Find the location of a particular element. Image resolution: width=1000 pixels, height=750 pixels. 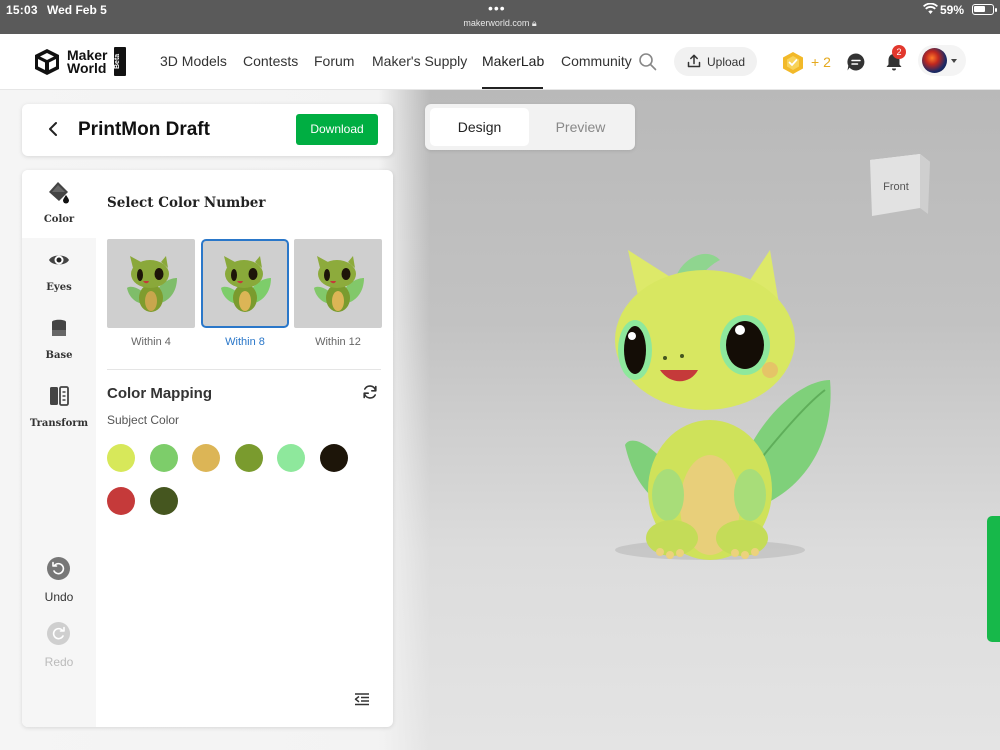

tool-rail: Color Eyes Base Transform Undo Redo is located at coordinates (59, 448).